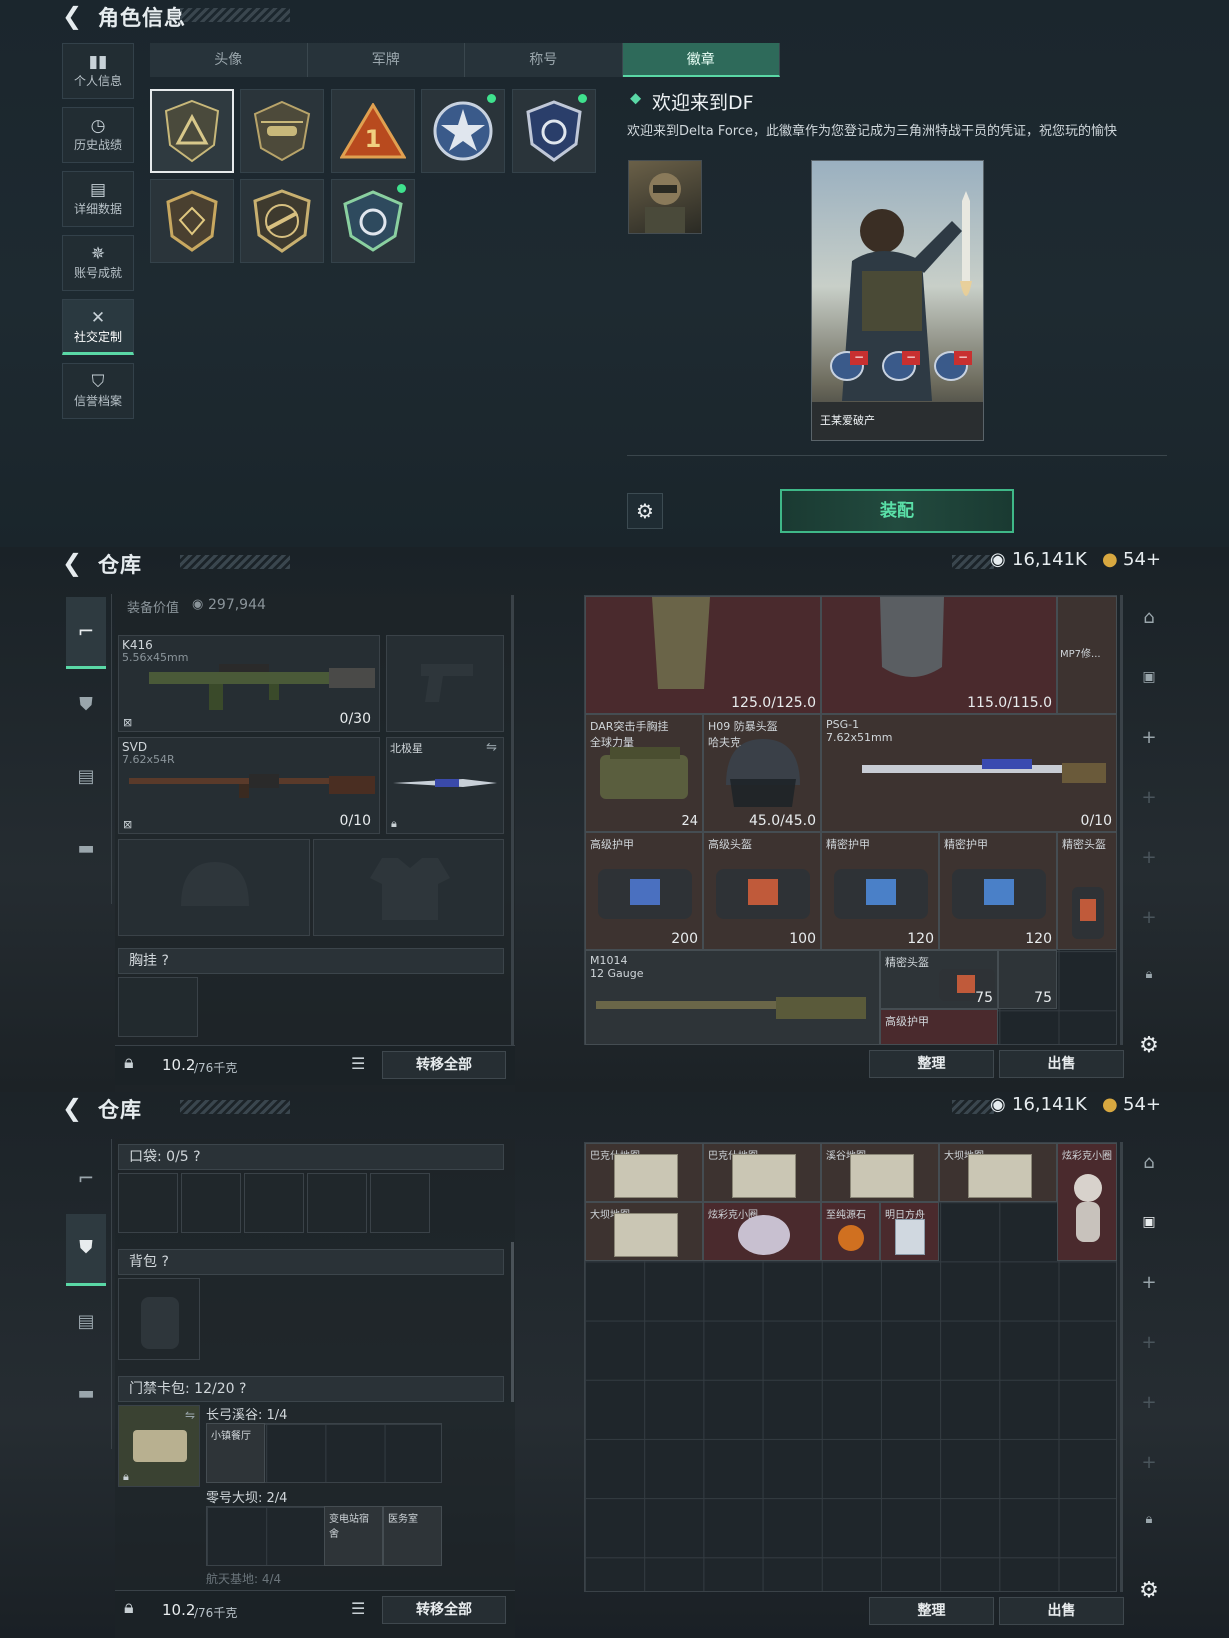  What do you see at coordinates (897, 511) in the screenshot?
I see `equip-button: 装配` at bounding box center [897, 511].